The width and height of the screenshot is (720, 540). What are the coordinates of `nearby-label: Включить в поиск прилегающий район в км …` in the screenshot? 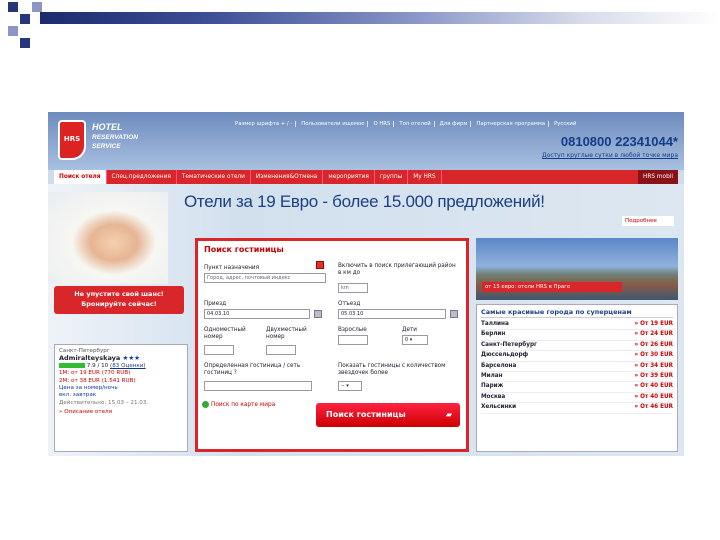 It's located at (397, 269).